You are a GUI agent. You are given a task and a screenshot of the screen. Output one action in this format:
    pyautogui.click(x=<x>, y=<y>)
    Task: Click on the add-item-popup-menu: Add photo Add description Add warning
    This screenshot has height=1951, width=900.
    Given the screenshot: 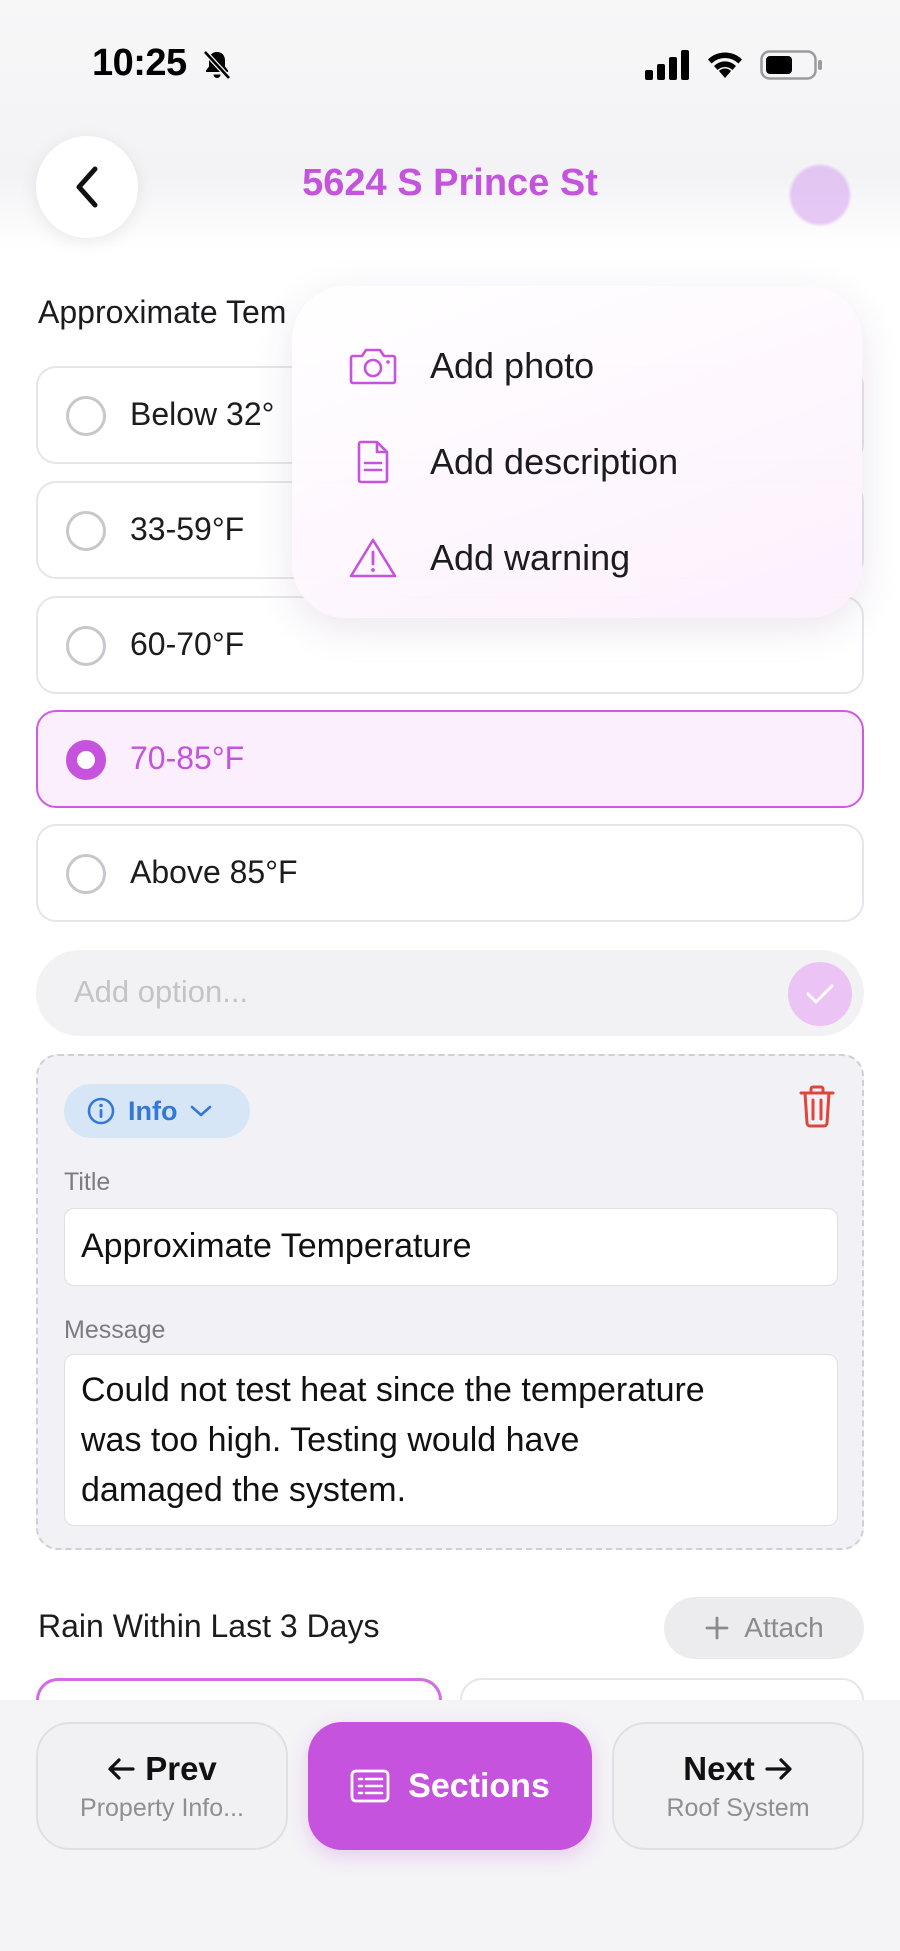 What is the action you would take?
    pyautogui.click(x=577, y=452)
    